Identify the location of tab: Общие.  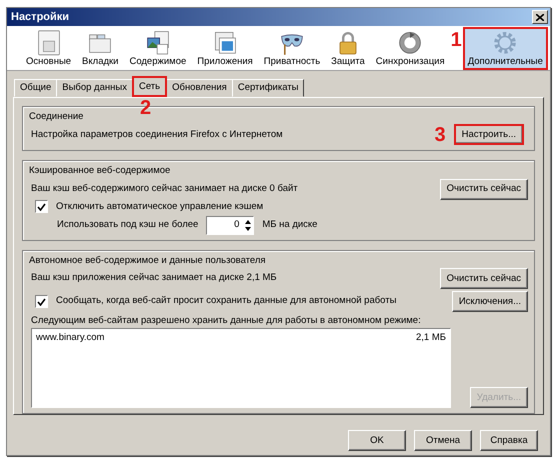
(36, 88).